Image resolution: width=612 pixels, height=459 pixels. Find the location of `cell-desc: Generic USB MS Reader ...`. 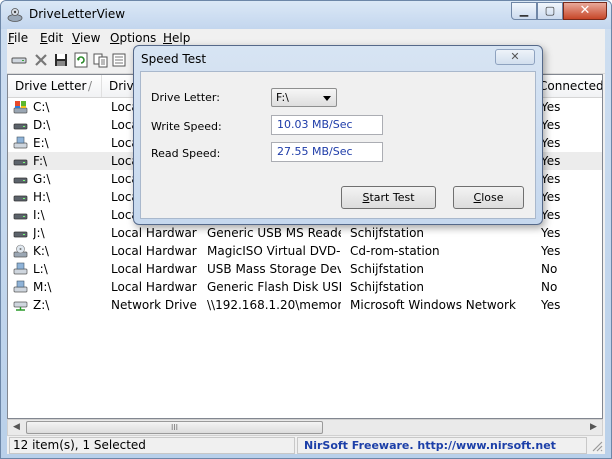

cell-desc: Generic USB MS Reader ... is located at coordinates (274, 233).